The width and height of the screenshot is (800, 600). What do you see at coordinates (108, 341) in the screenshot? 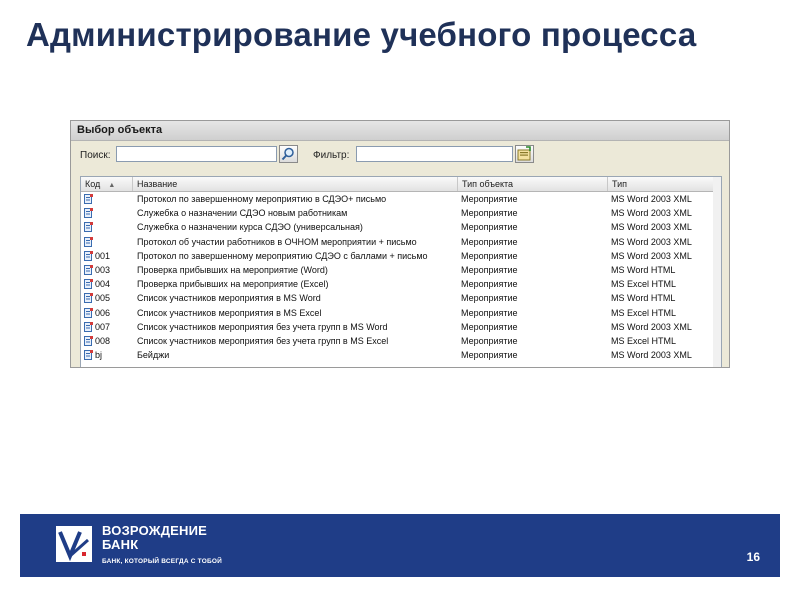
I see `cell-code: 008` at bounding box center [108, 341].